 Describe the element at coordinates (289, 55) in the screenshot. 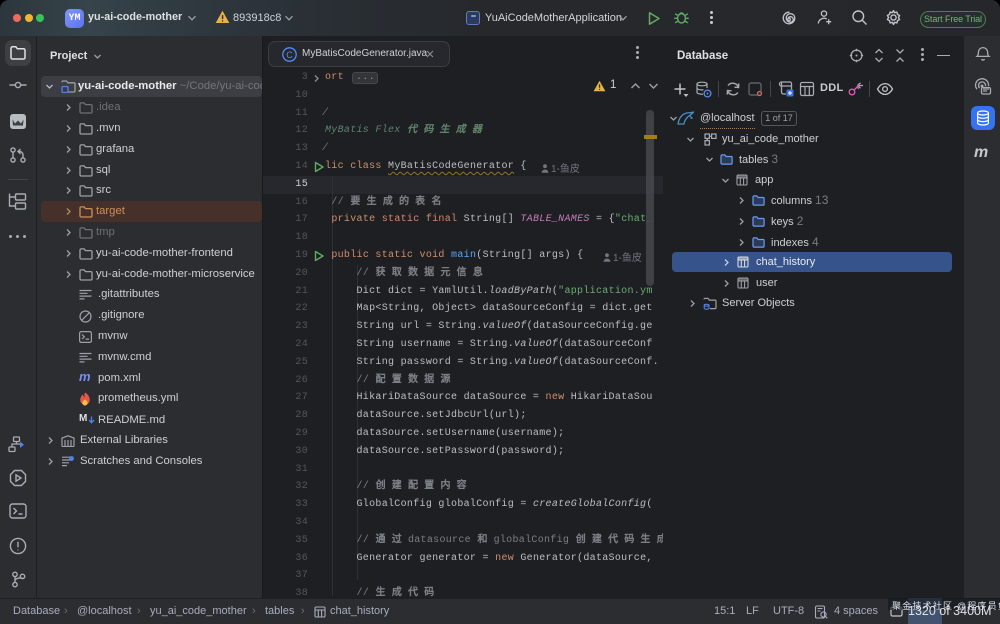

I see `svg-text: C` at that location.